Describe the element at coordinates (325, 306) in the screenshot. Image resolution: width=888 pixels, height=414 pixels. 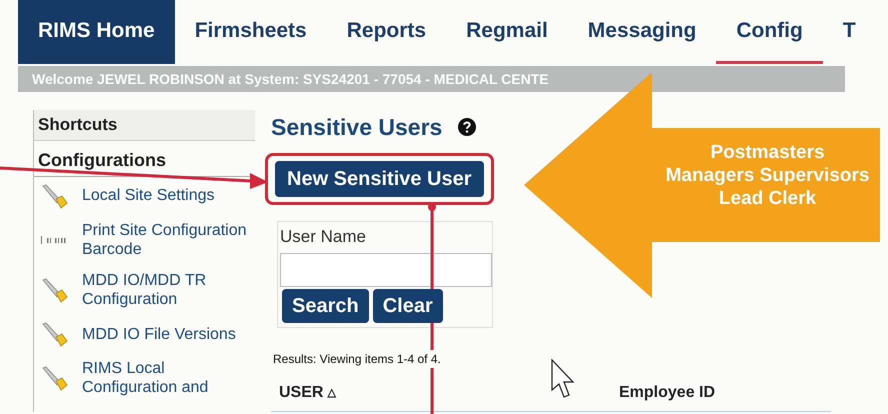
I see `search-button: Search` at that location.